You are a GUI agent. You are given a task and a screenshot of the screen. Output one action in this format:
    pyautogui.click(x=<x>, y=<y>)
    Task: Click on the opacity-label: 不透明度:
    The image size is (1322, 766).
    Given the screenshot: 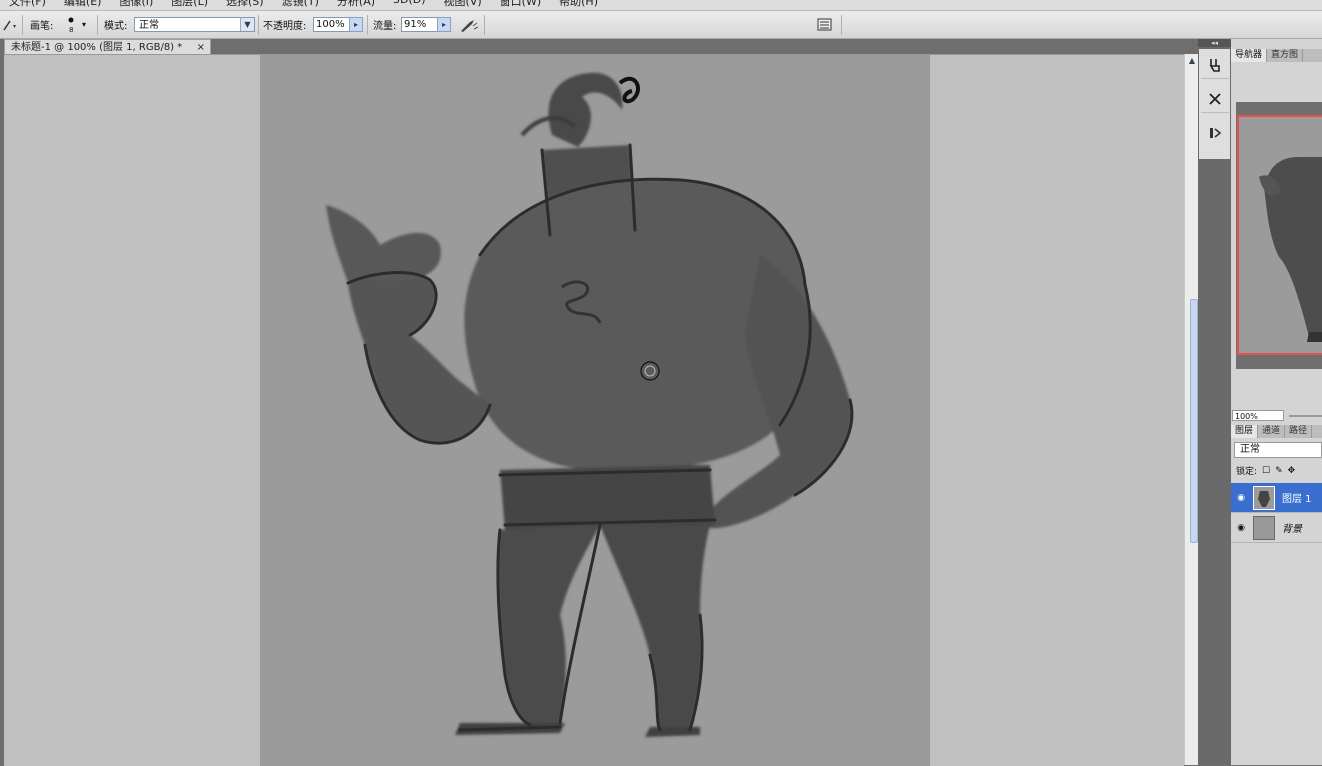 What is the action you would take?
    pyautogui.click(x=285, y=26)
    